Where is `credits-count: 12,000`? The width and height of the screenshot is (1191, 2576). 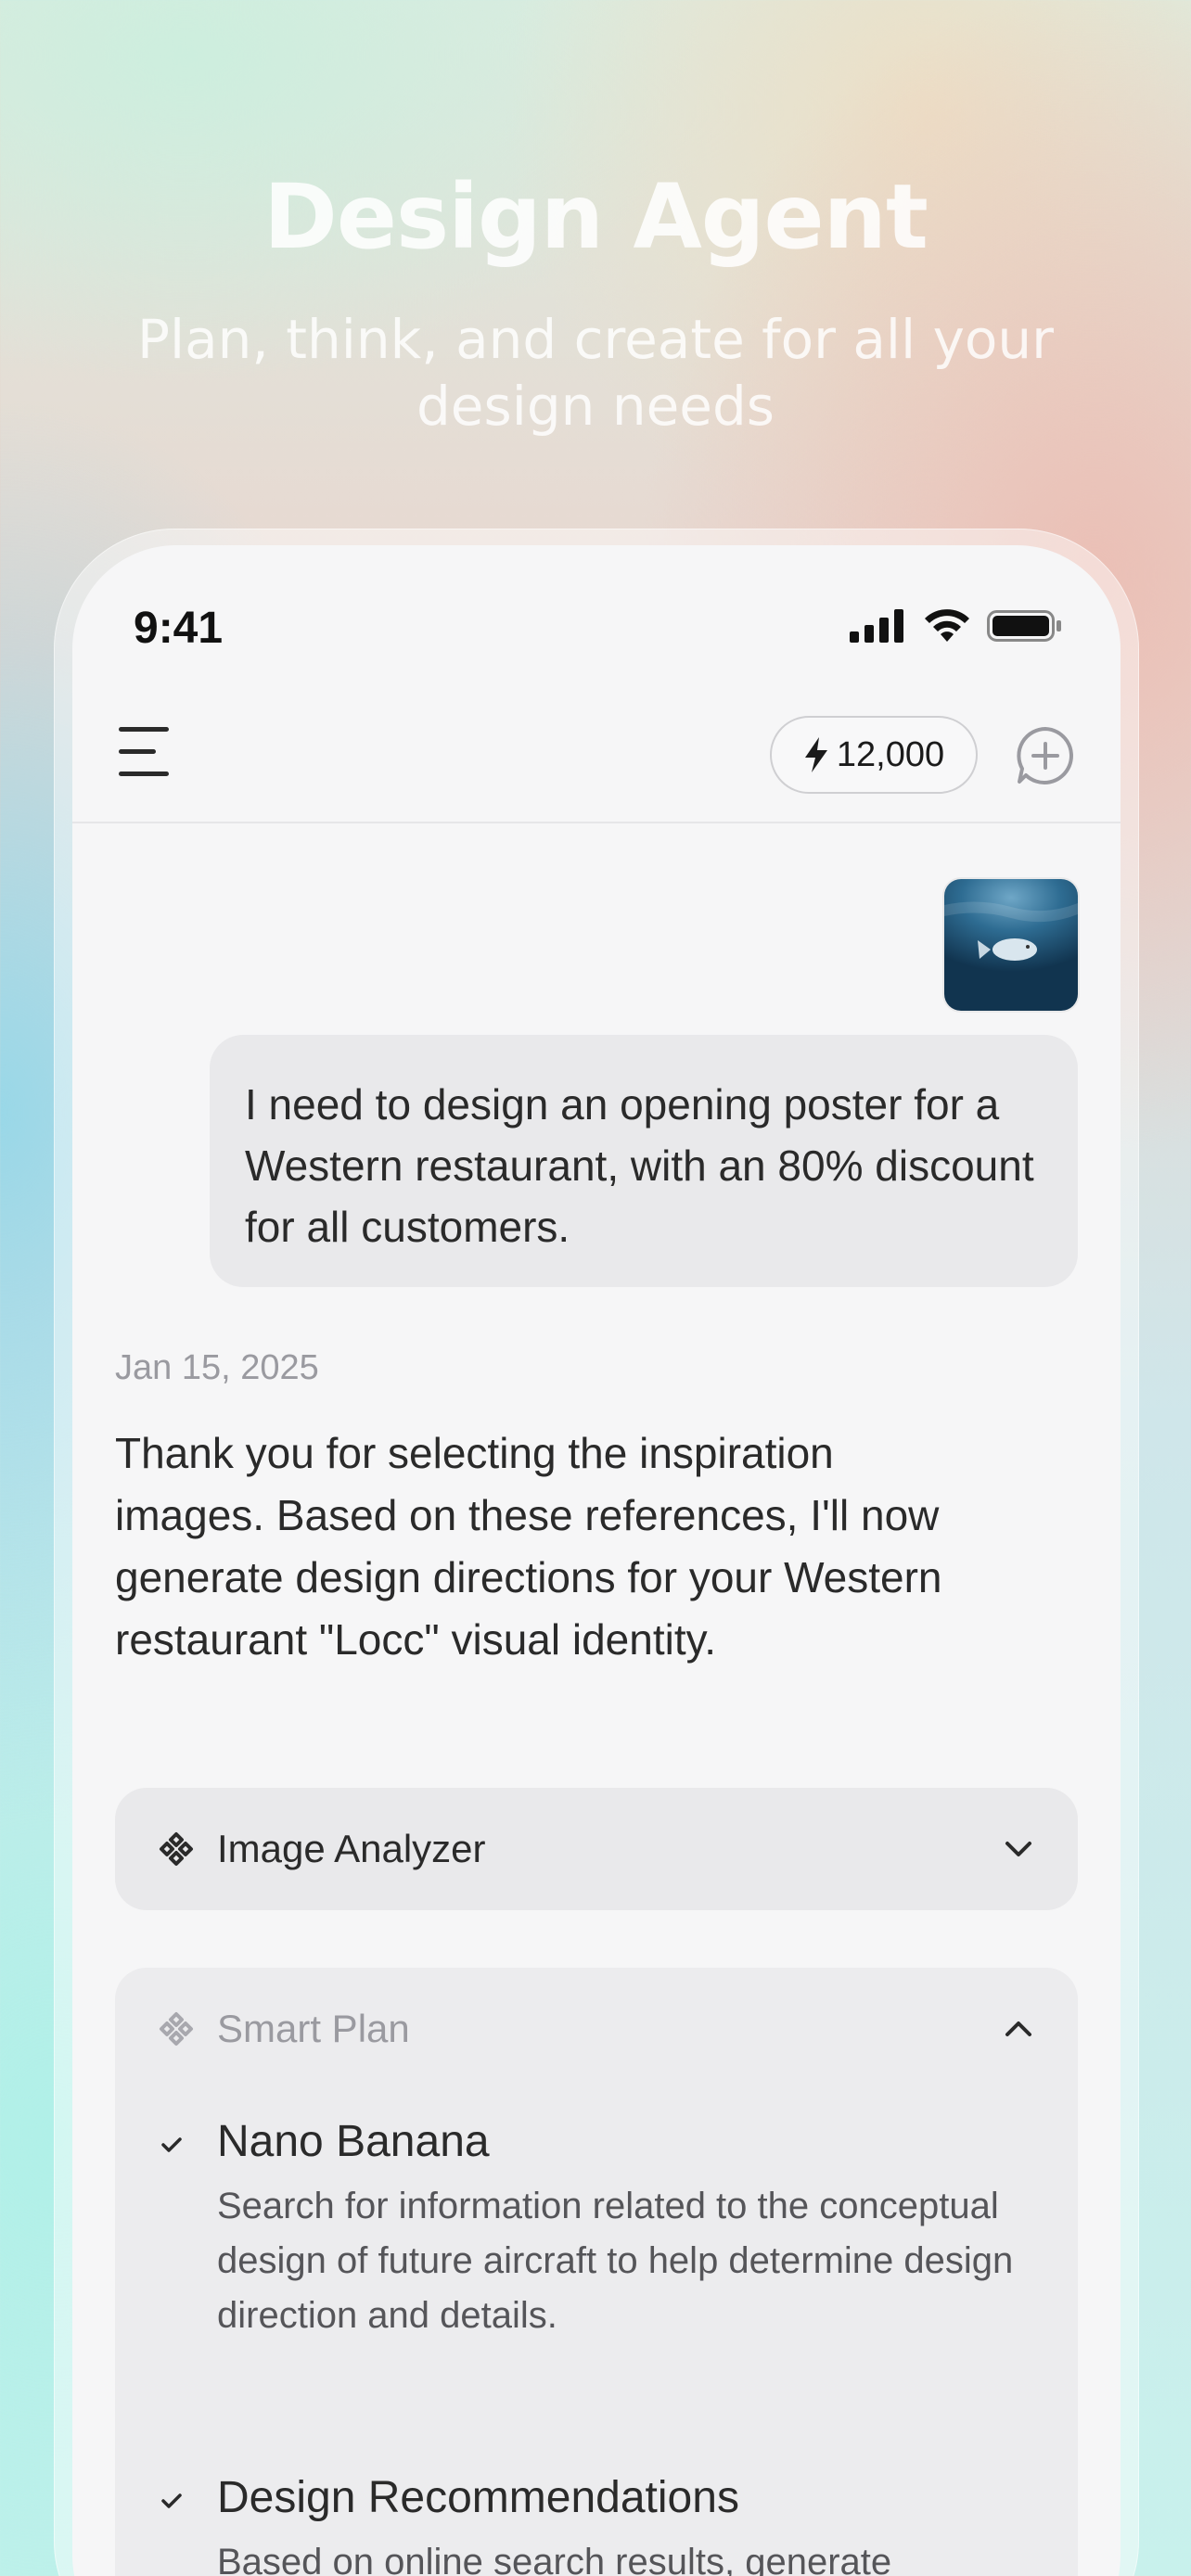
credits-count: 12,000 is located at coordinates (890, 754).